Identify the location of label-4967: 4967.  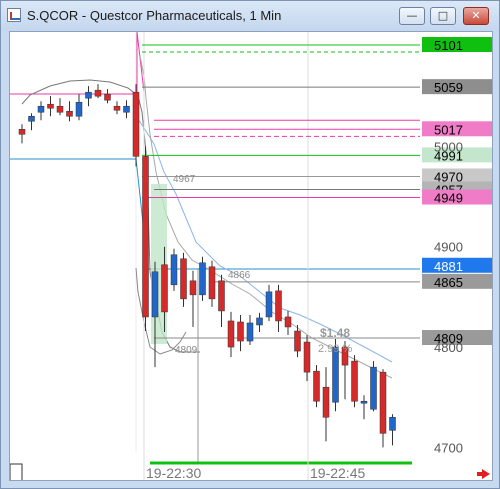
(184, 179).